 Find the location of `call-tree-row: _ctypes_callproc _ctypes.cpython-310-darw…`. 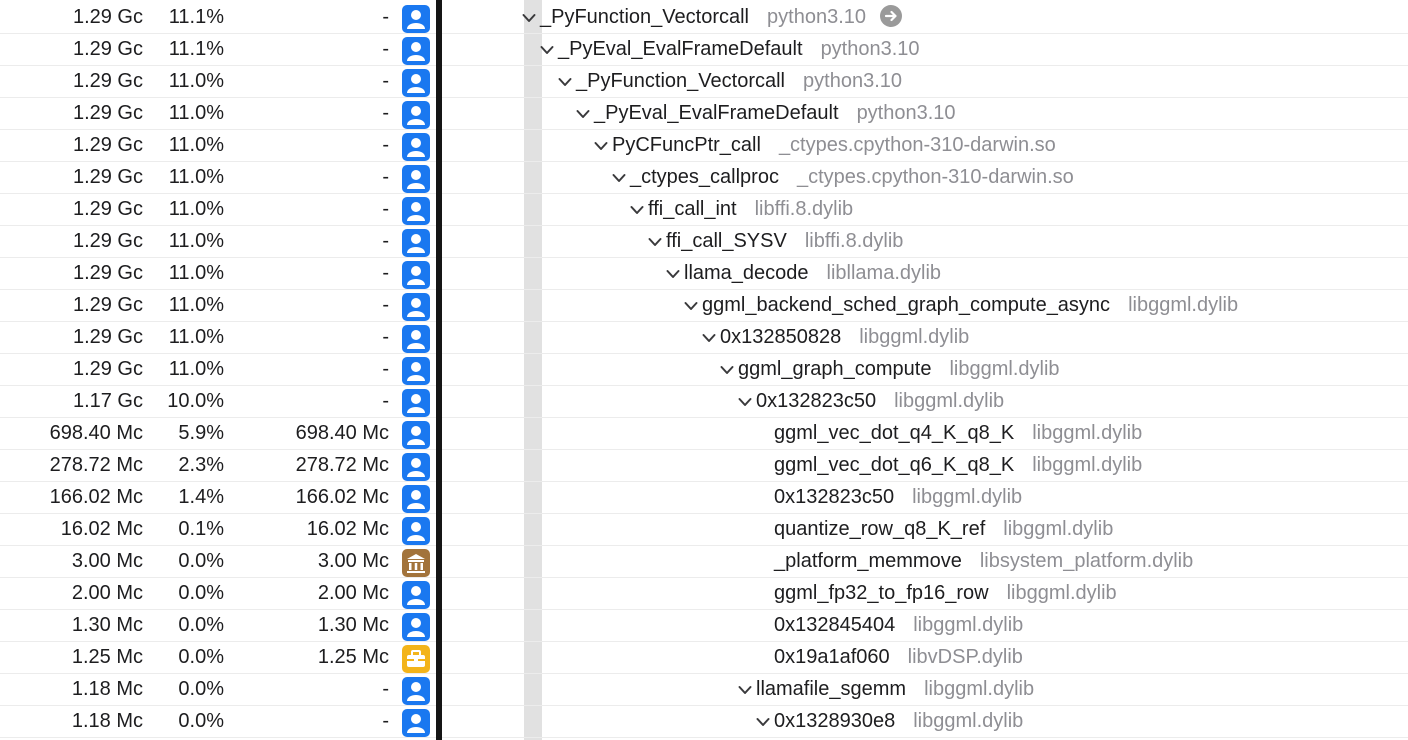

call-tree-row: _ctypes_callproc _ctypes.cpython-310-darw… is located at coordinates (925, 178).